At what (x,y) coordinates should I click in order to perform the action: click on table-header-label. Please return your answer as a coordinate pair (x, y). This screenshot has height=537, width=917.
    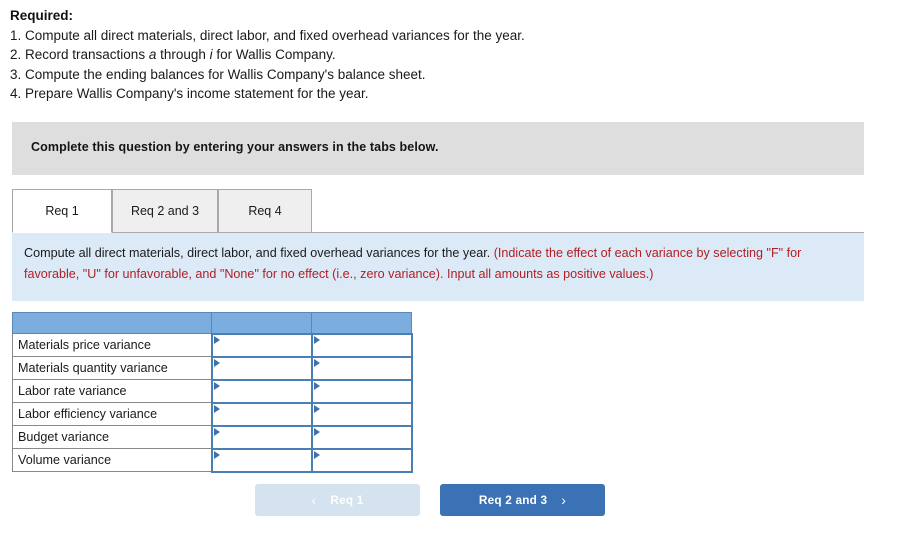
    Looking at the image, I should click on (112, 323).